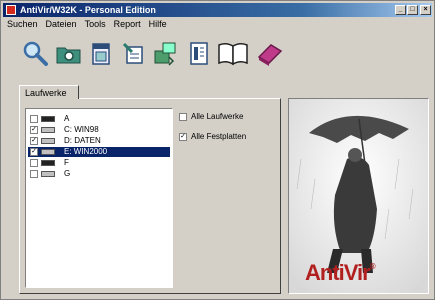 The image size is (435, 300). I want to click on drive-item-g: G, so click(99, 174).